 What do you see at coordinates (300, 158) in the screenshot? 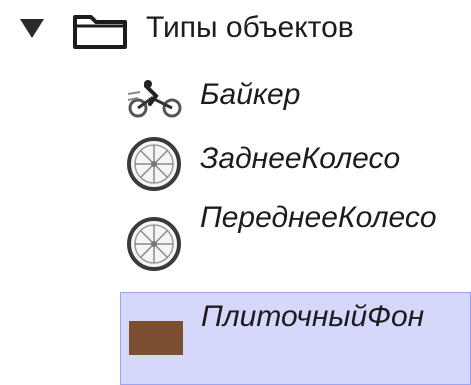
I see `tree-item-label: ЗаднееКолесо` at bounding box center [300, 158].